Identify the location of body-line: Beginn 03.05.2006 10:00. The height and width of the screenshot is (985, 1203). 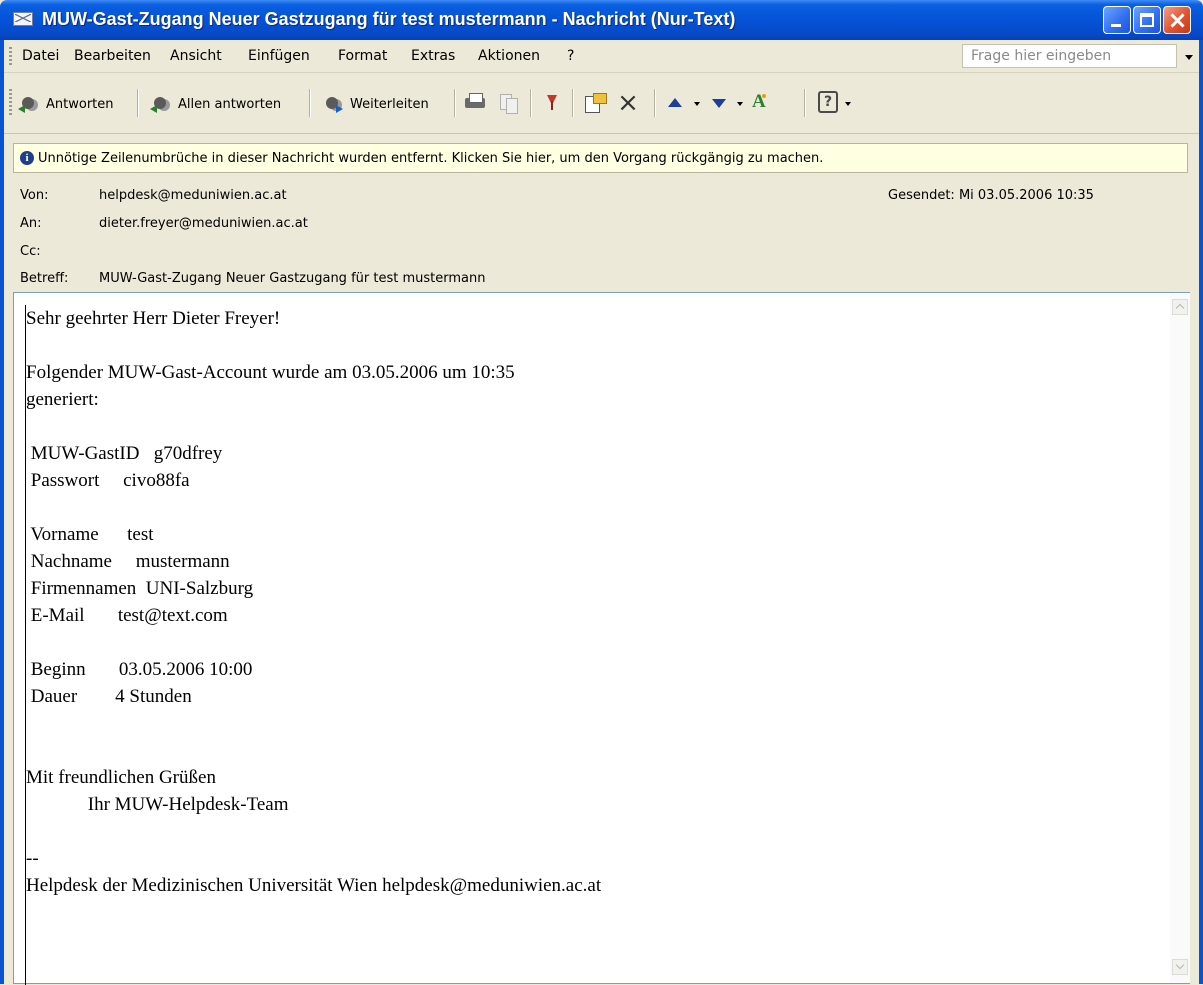
(139, 669).